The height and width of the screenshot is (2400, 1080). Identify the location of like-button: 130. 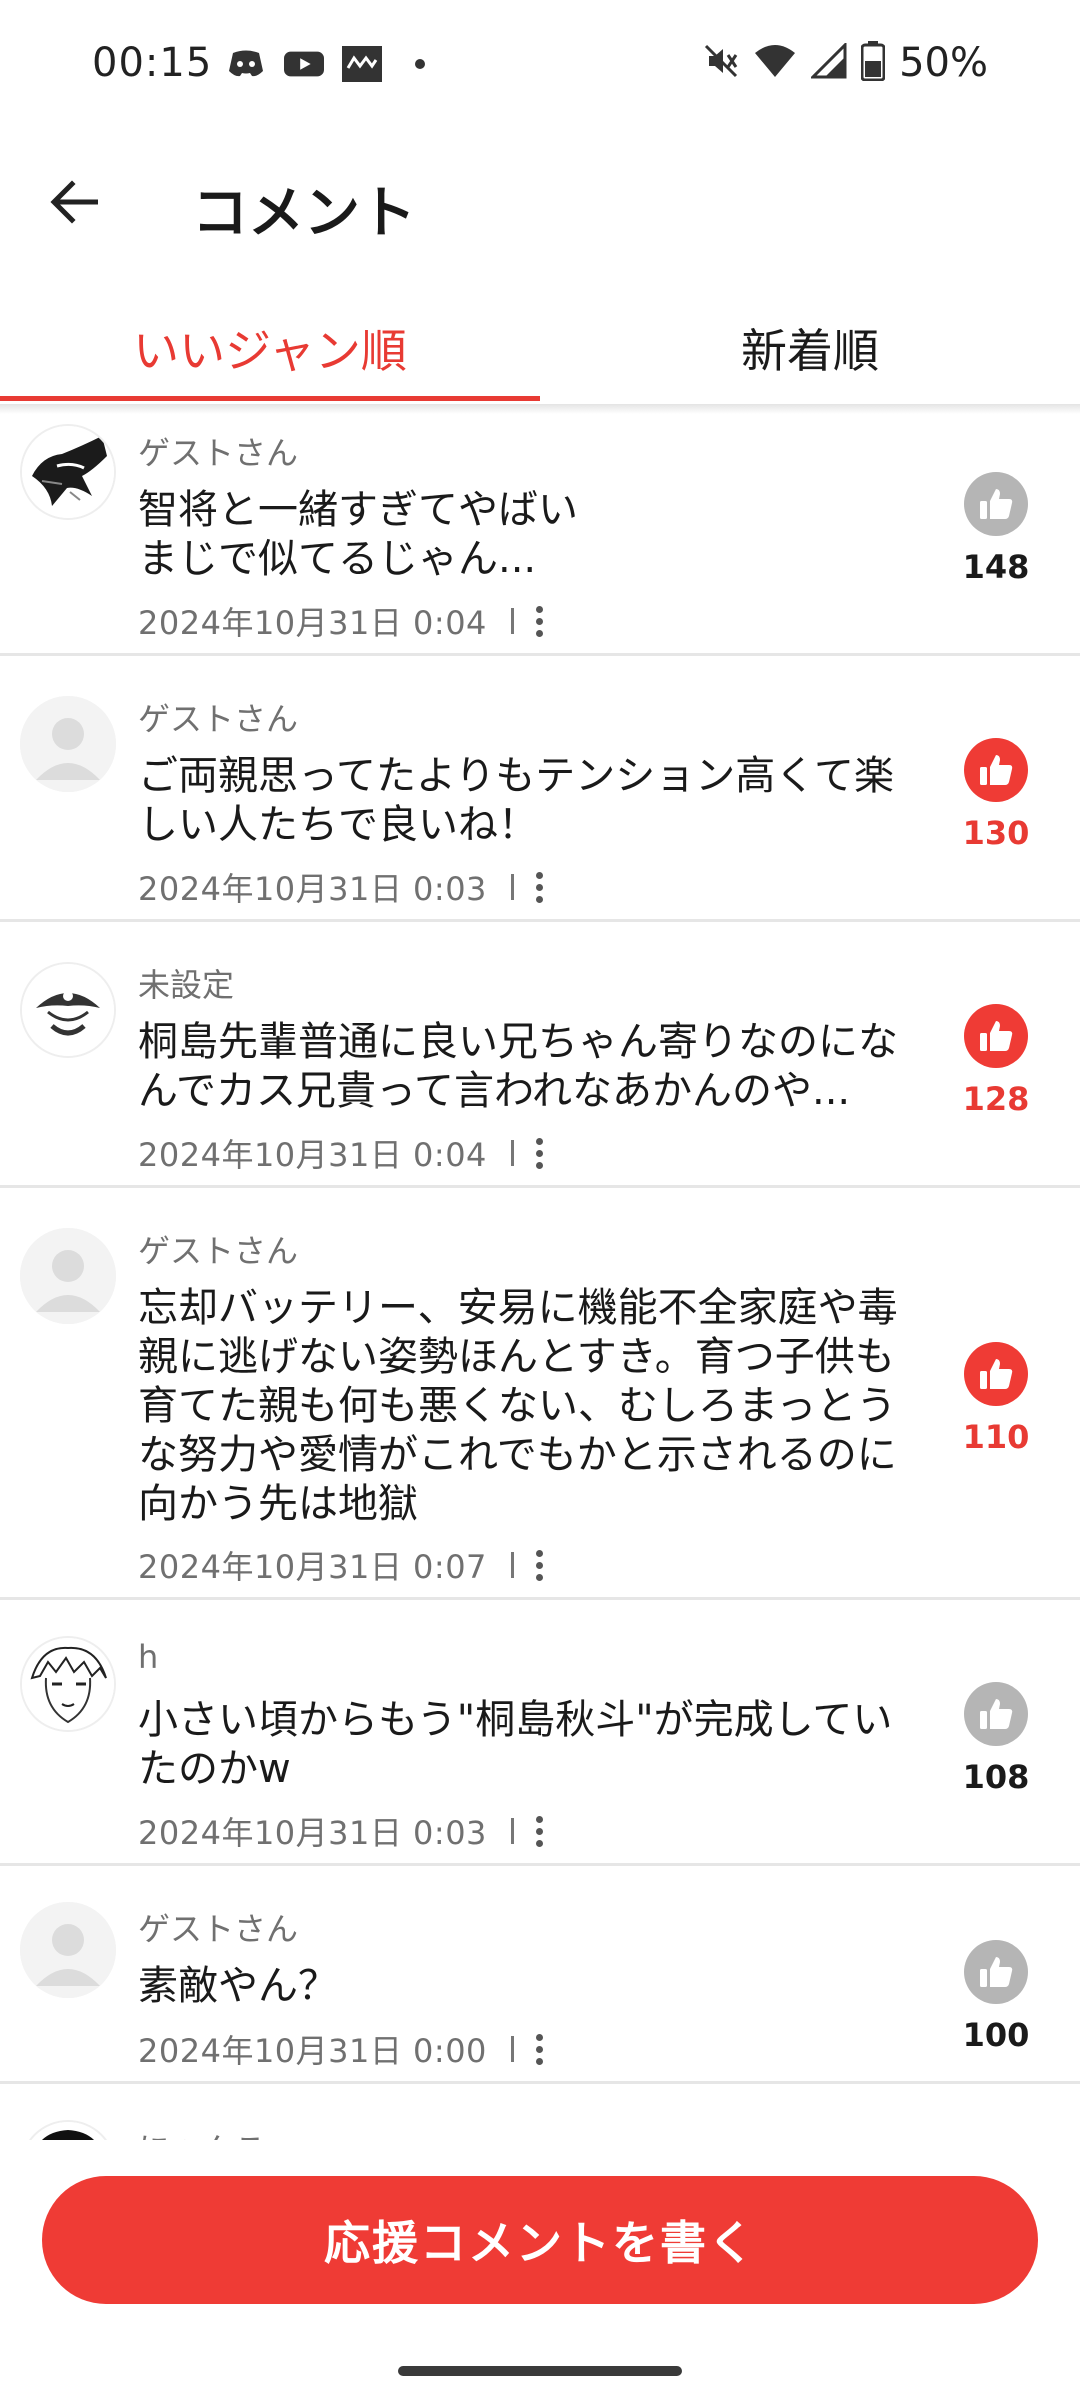
(996, 795).